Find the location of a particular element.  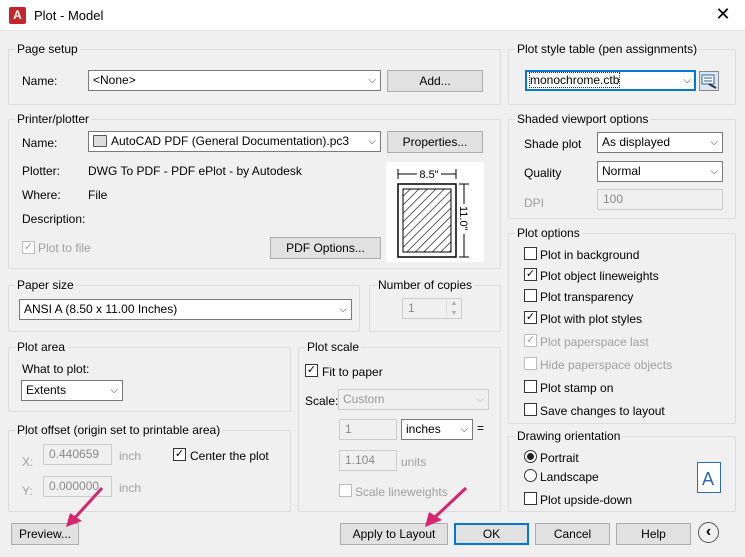

scale-value: Custom is located at coordinates (364, 399).